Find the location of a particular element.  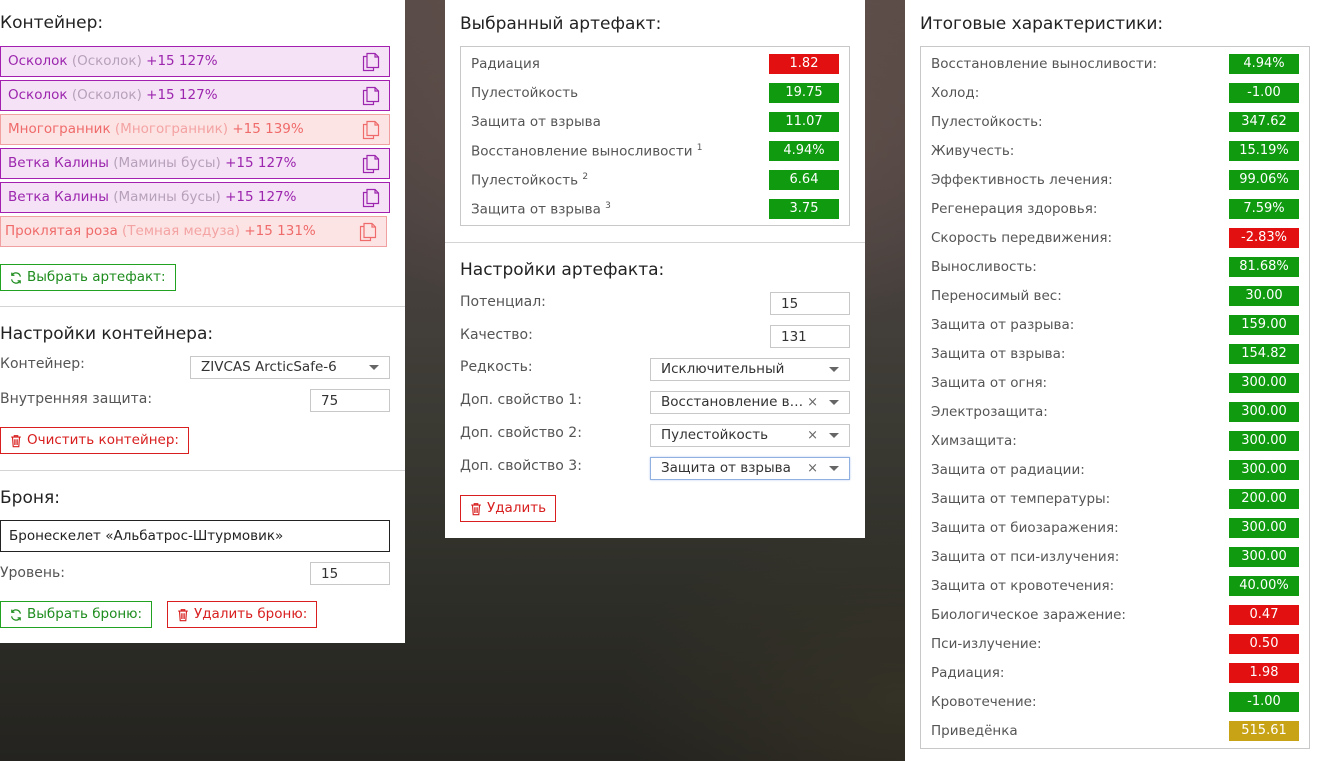

prop2-select: Пулестойкость × is located at coordinates (750, 435).